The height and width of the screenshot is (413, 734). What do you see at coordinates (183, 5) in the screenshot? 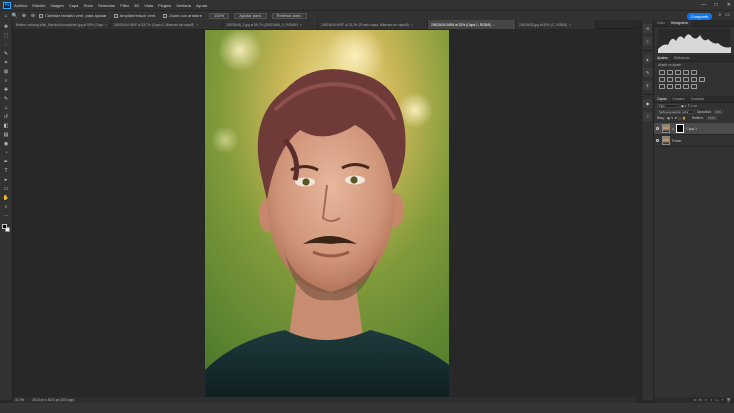
I see `menu-item-ventana: Ventana` at bounding box center [183, 5].